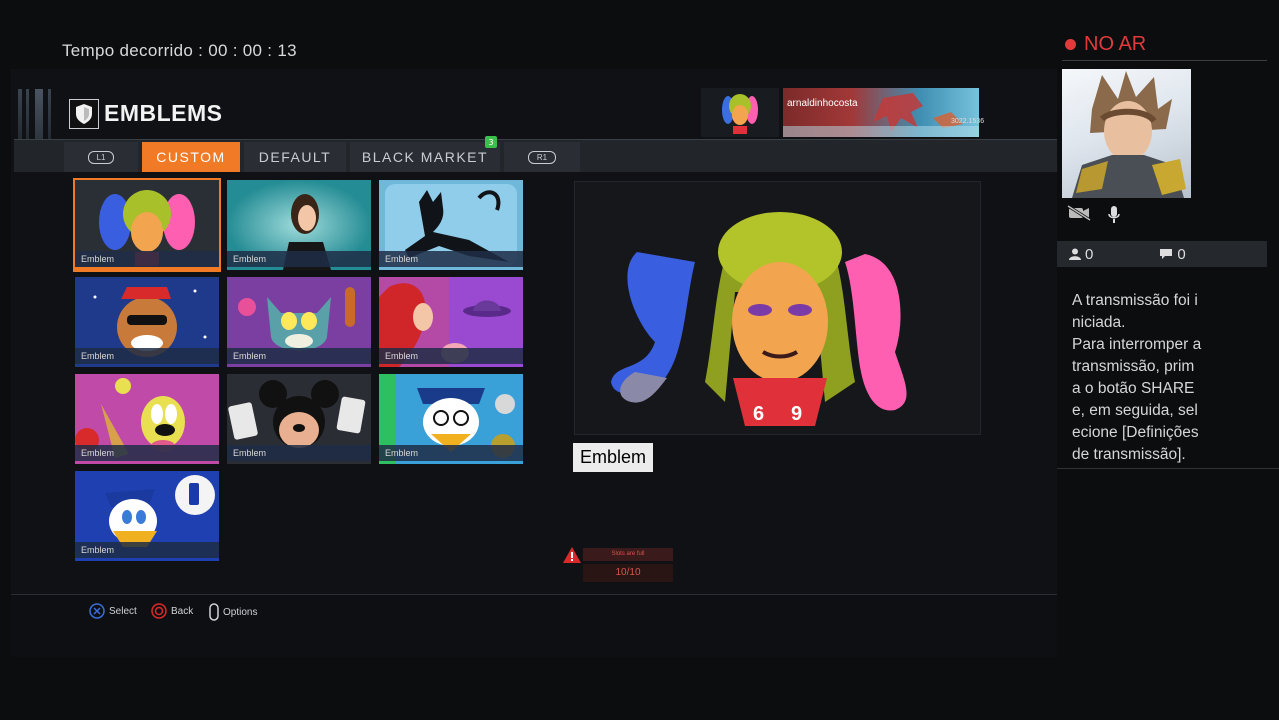  What do you see at coordinates (214, 612) in the screenshot?
I see `options-button-icon` at bounding box center [214, 612].